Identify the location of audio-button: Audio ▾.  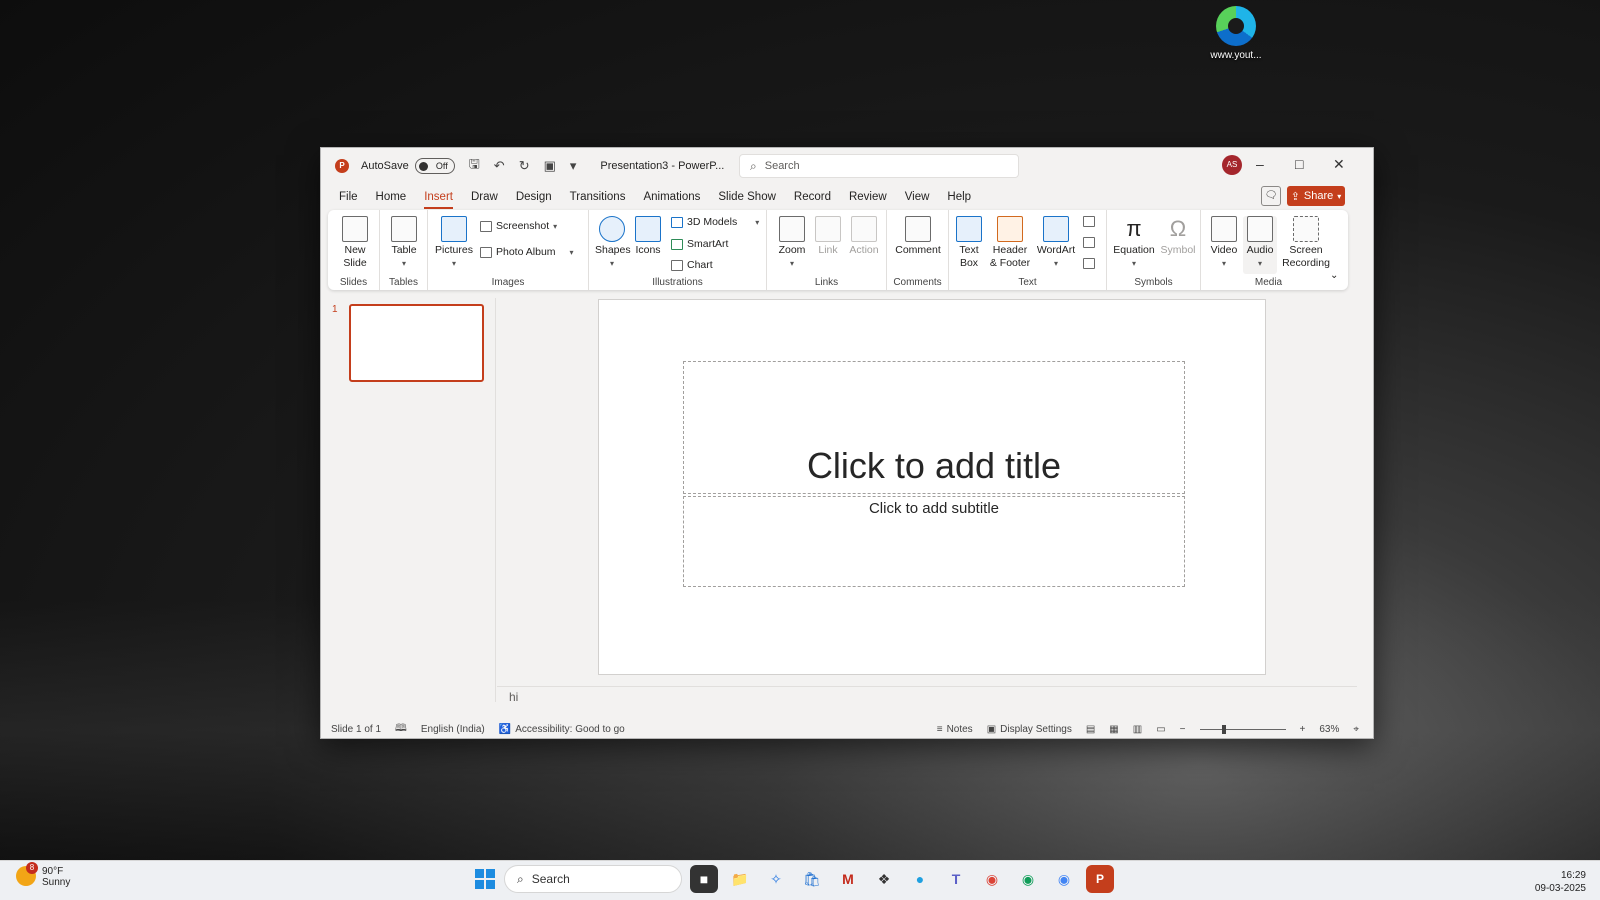
(1260, 245).